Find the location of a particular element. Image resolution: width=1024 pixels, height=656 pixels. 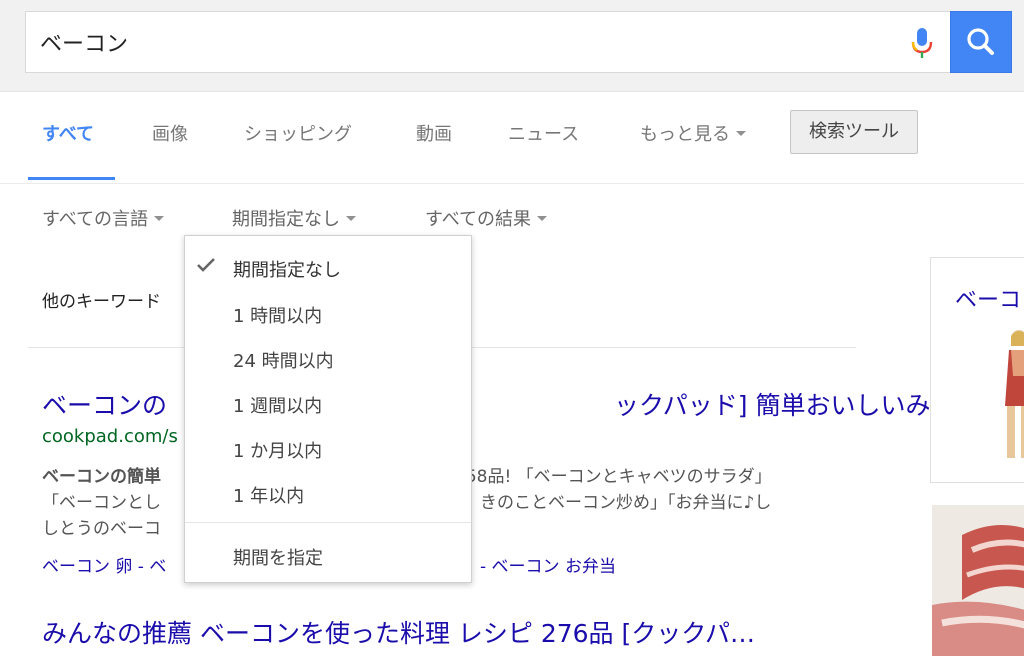

tab-more: もっと見る is located at coordinates (693, 133).